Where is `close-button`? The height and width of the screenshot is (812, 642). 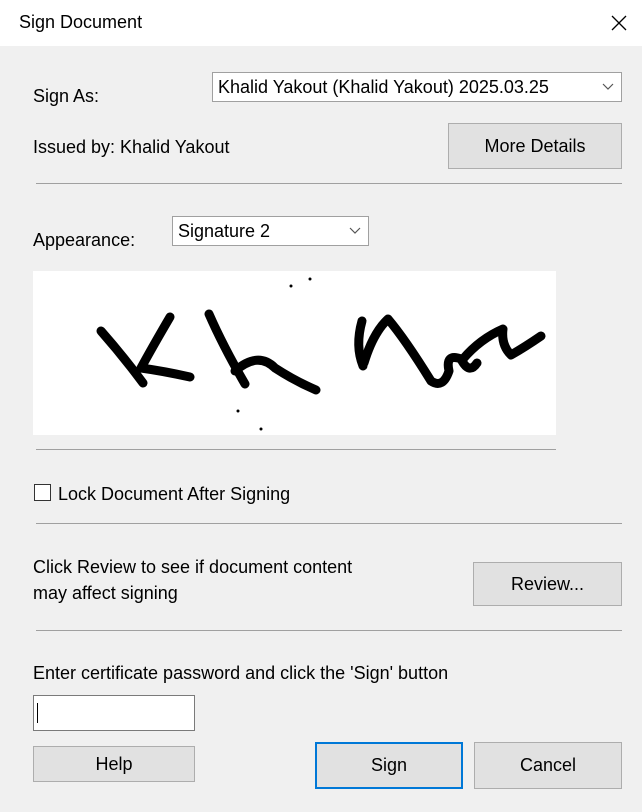 close-button is located at coordinates (619, 23).